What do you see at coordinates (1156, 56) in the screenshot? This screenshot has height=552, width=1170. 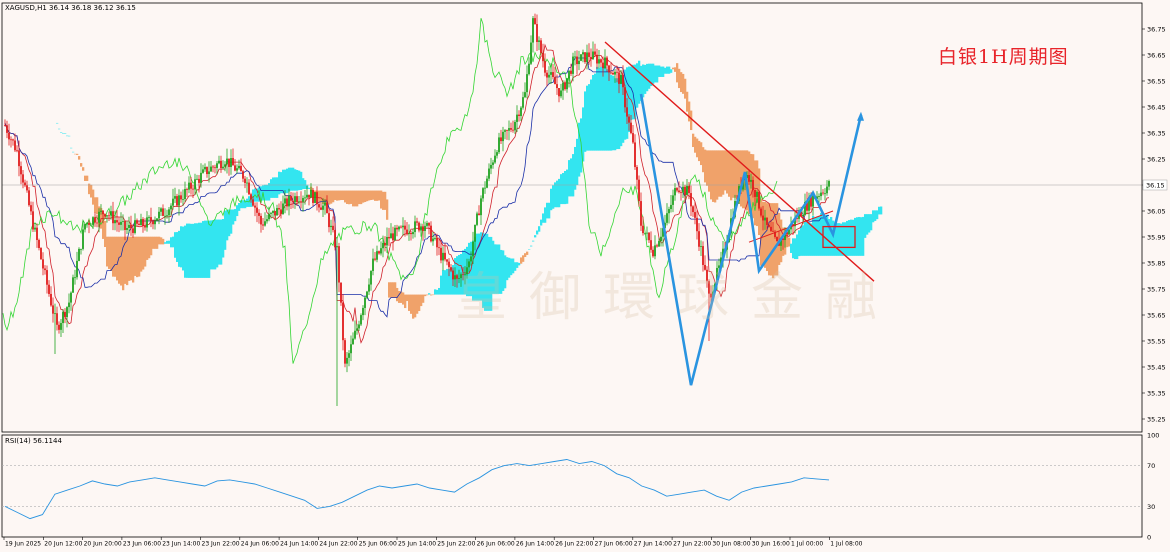 I see `price-tick-label: 36.65` at bounding box center [1156, 56].